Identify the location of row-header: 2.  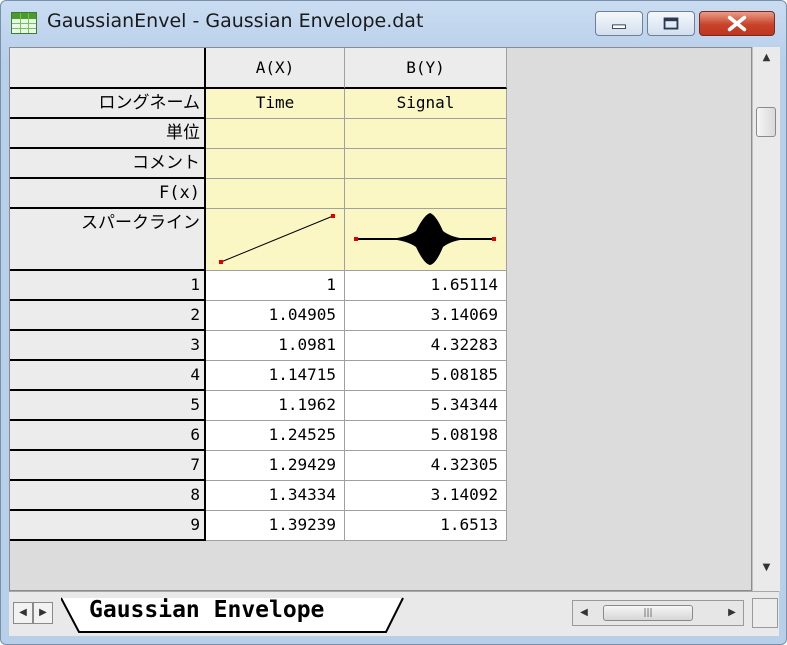
(108, 316).